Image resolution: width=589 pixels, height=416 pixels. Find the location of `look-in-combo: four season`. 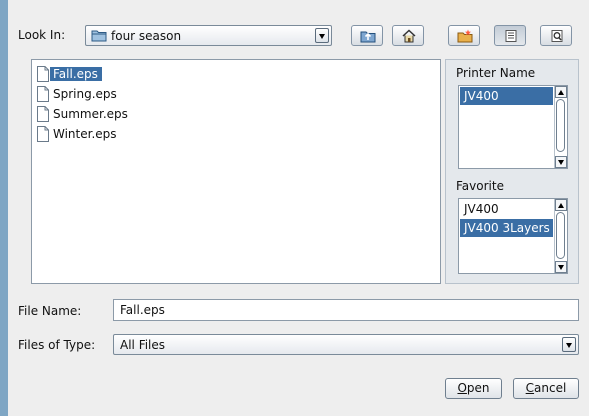

look-in-combo: four season is located at coordinates (208, 35).